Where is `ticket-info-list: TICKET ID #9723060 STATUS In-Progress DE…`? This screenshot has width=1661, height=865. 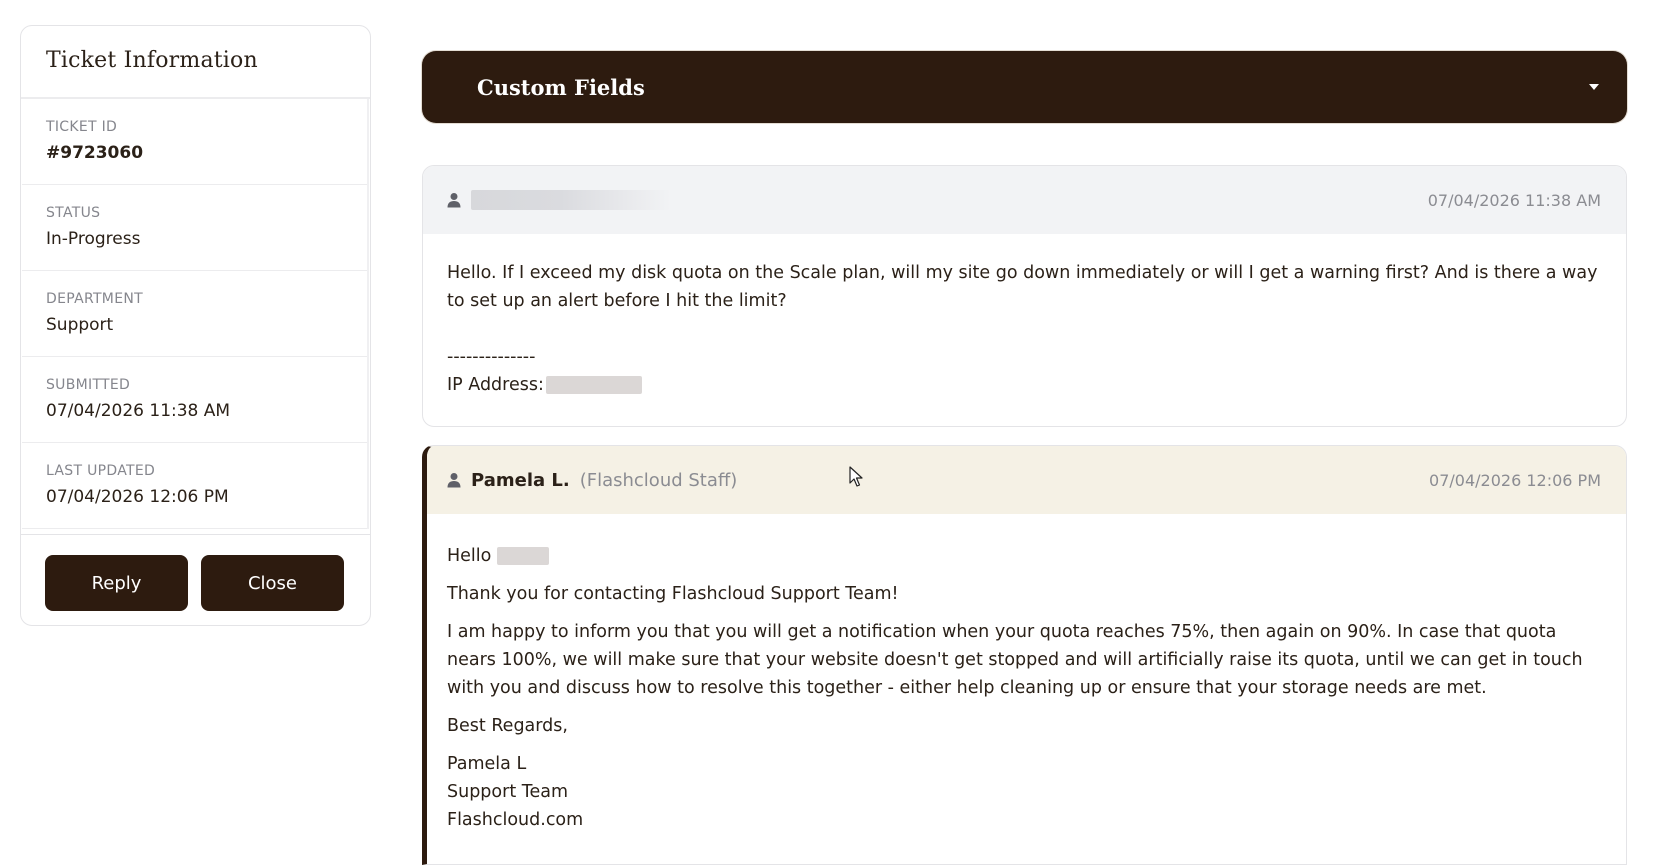
ticket-info-list: TICKET ID #9723060 STATUS In-Progress DE… is located at coordinates (195, 314).